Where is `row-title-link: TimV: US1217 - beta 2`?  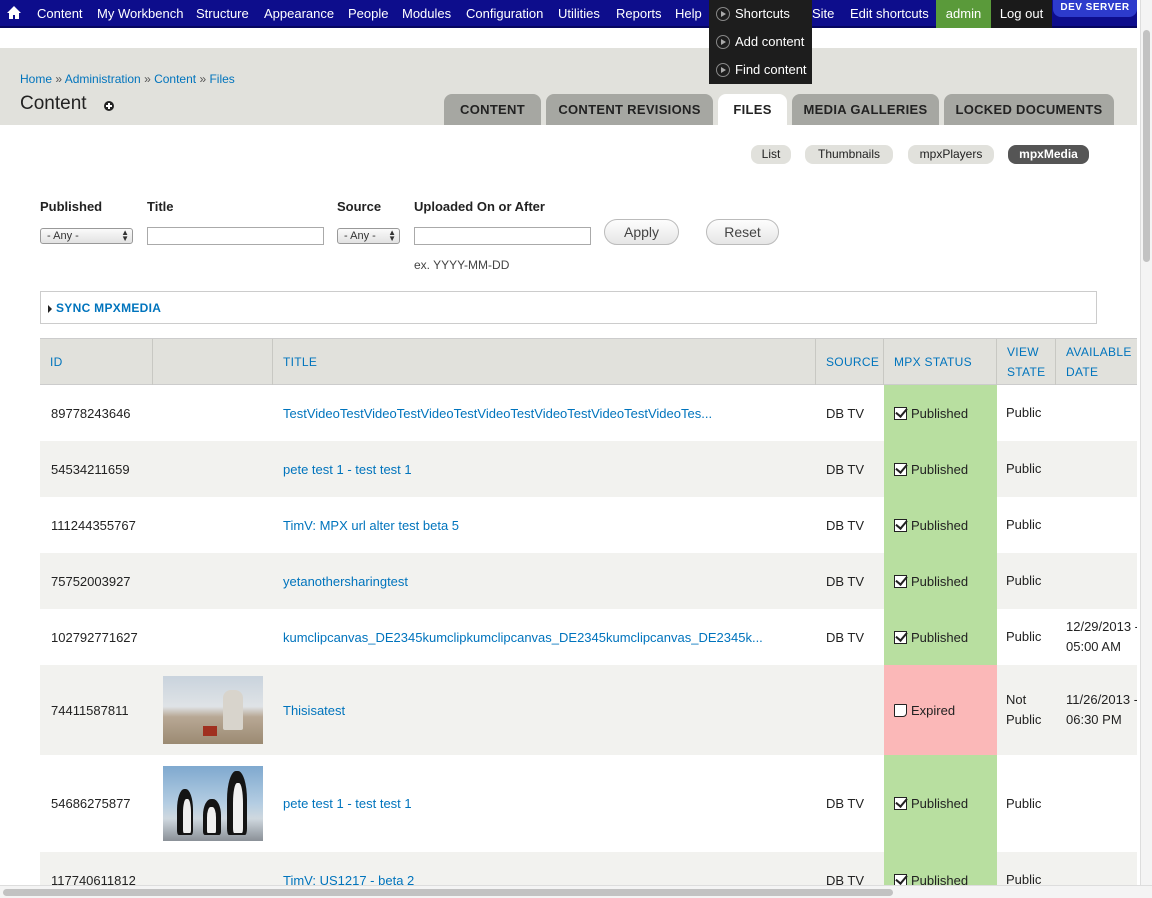
row-title-link: TimV: US1217 - beta 2 is located at coordinates (348, 869).